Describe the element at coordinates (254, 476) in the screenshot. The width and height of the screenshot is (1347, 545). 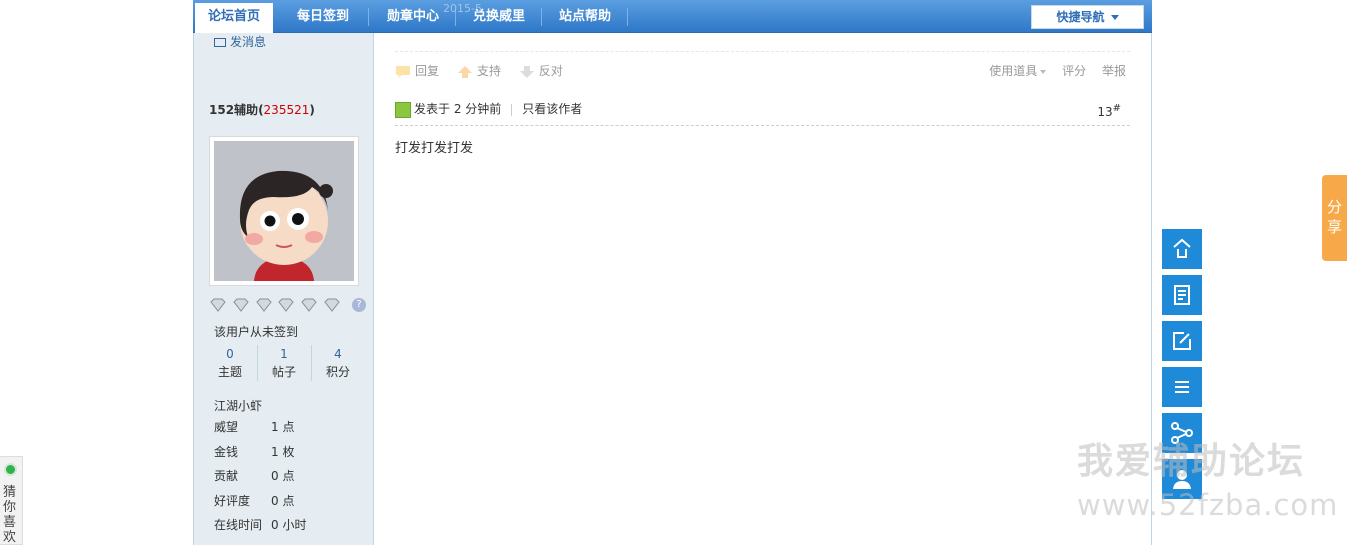
I see `profile-row: 贡献 0 点` at that location.